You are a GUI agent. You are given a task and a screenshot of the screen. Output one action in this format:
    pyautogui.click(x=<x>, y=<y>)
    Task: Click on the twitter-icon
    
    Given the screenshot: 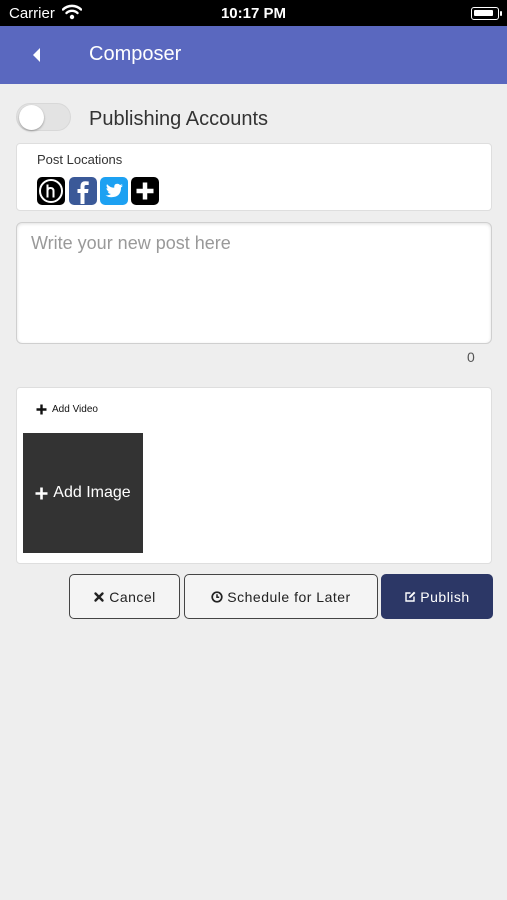 What is the action you would take?
    pyautogui.click(x=114, y=191)
    